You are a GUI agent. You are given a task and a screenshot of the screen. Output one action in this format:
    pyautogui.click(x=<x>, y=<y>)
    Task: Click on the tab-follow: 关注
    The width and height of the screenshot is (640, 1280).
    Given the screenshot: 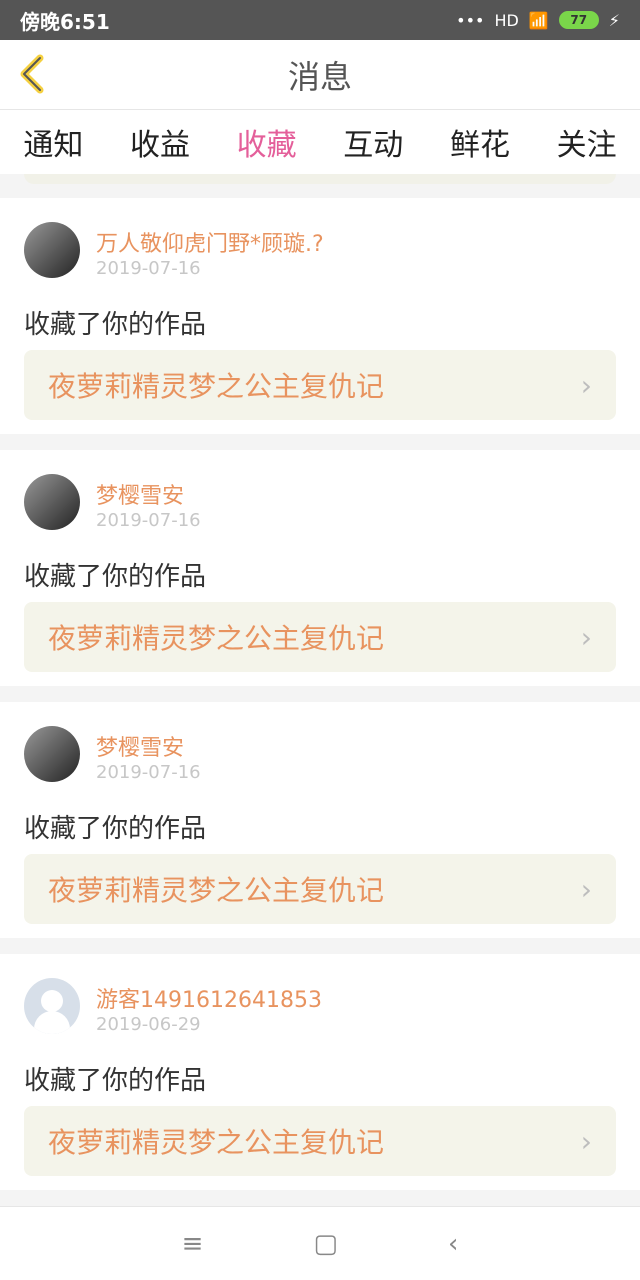 What is the action you would take?
    pyautogui.click(x=587, y=142)
    